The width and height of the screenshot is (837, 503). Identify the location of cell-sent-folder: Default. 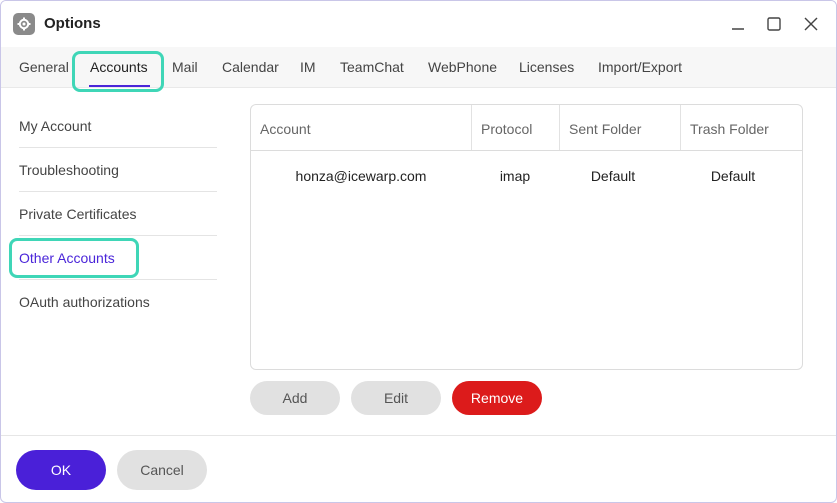
(613, 176).